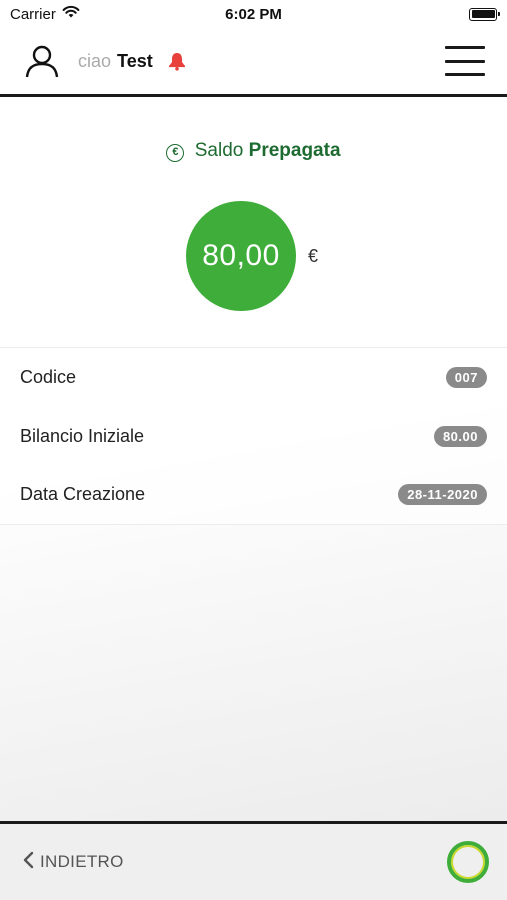 The width and height of the screenshot is (507, 900). Describe the element at coordinates (241, 256) in the screenshot. I see `balance-amount: 80,00` at that location.